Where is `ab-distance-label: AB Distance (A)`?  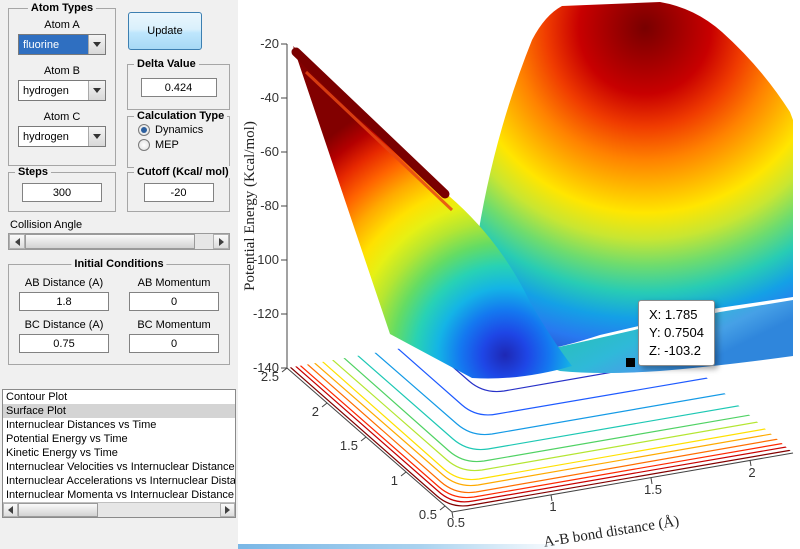 ab-distance-label: AB Distance (A) is located at coordinates (64, 283).